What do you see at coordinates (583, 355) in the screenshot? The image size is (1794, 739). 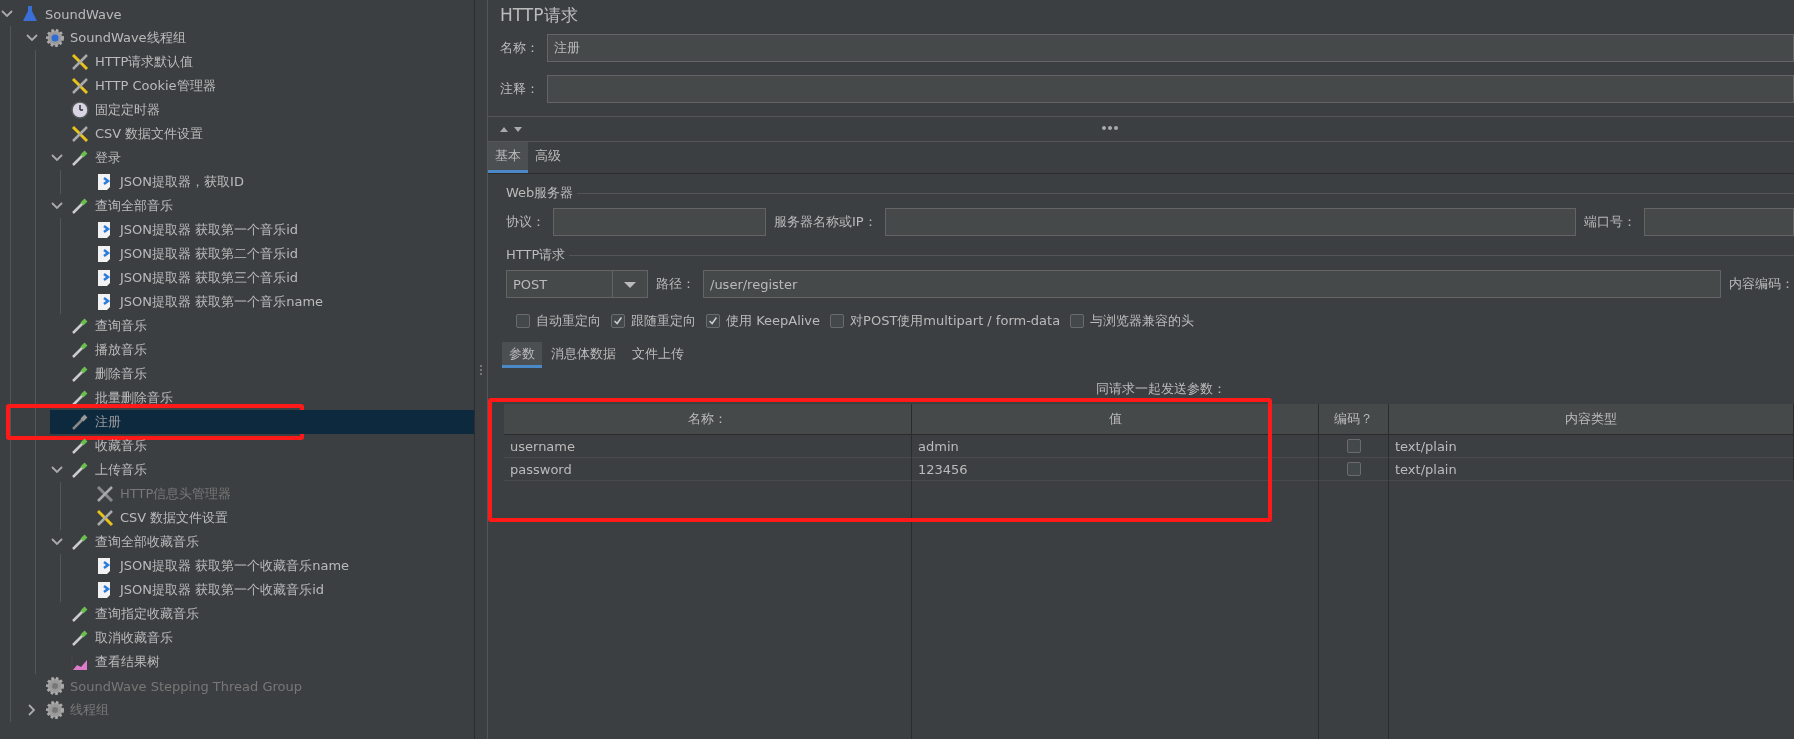 I see `tab: 消息体数据` at bounding box center [583, 355].